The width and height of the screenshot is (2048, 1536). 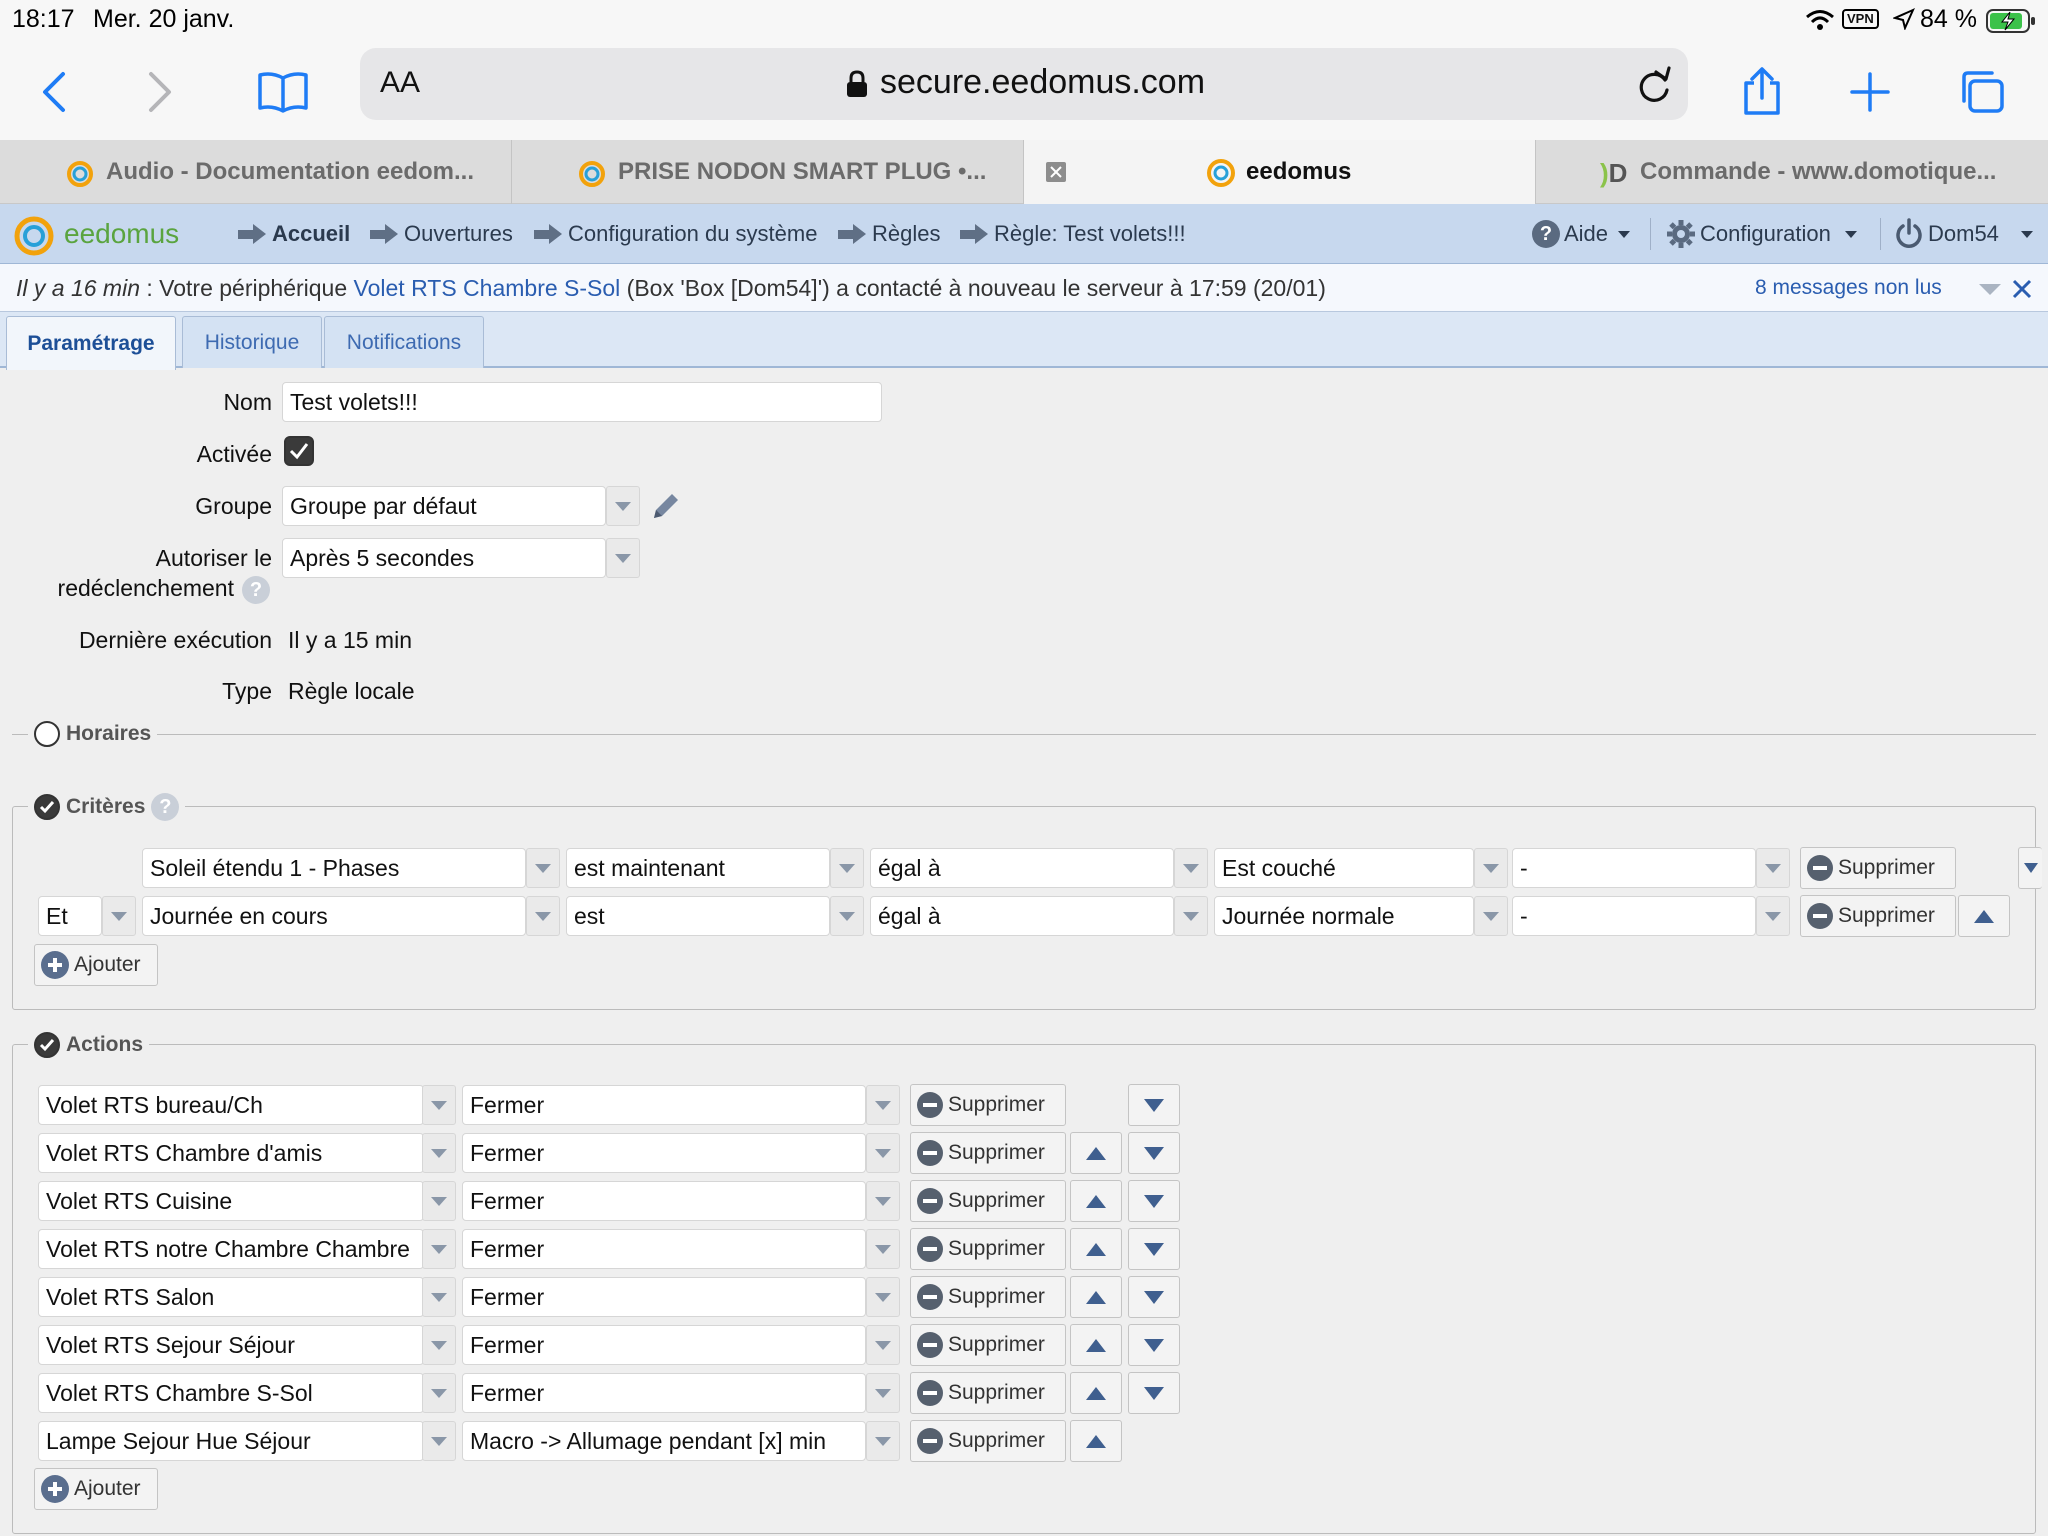 What do you see at coordinates (47, 734) in the screenshot?
I see `horaires-checkbox` at bounding box center [47, 734].